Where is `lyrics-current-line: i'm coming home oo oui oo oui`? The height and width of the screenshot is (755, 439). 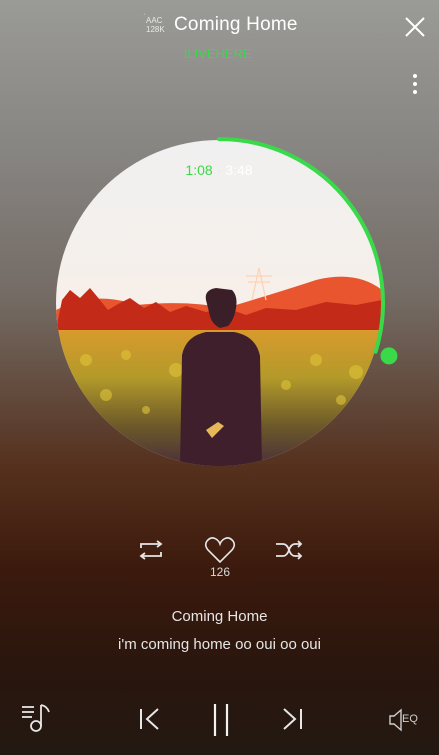
lyrics-current-line: i'm coming home oo oui oo oui is located at coordinates (219, 644).